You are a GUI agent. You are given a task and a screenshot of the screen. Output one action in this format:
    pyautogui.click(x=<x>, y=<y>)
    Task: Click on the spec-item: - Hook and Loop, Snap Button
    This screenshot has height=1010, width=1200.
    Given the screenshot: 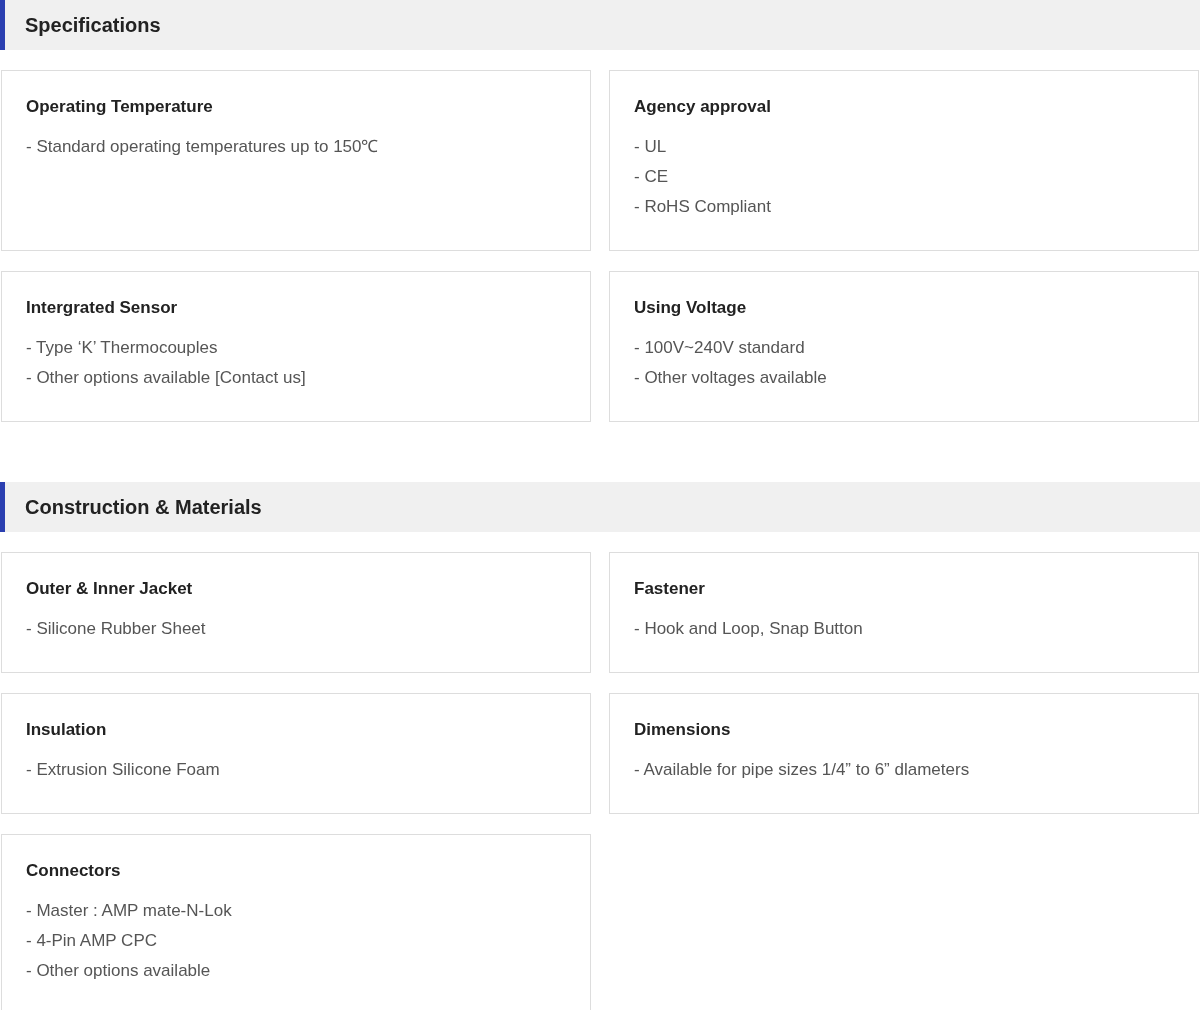 What is the action you would take?
    pyautogui.click(x=749, y=629)
    